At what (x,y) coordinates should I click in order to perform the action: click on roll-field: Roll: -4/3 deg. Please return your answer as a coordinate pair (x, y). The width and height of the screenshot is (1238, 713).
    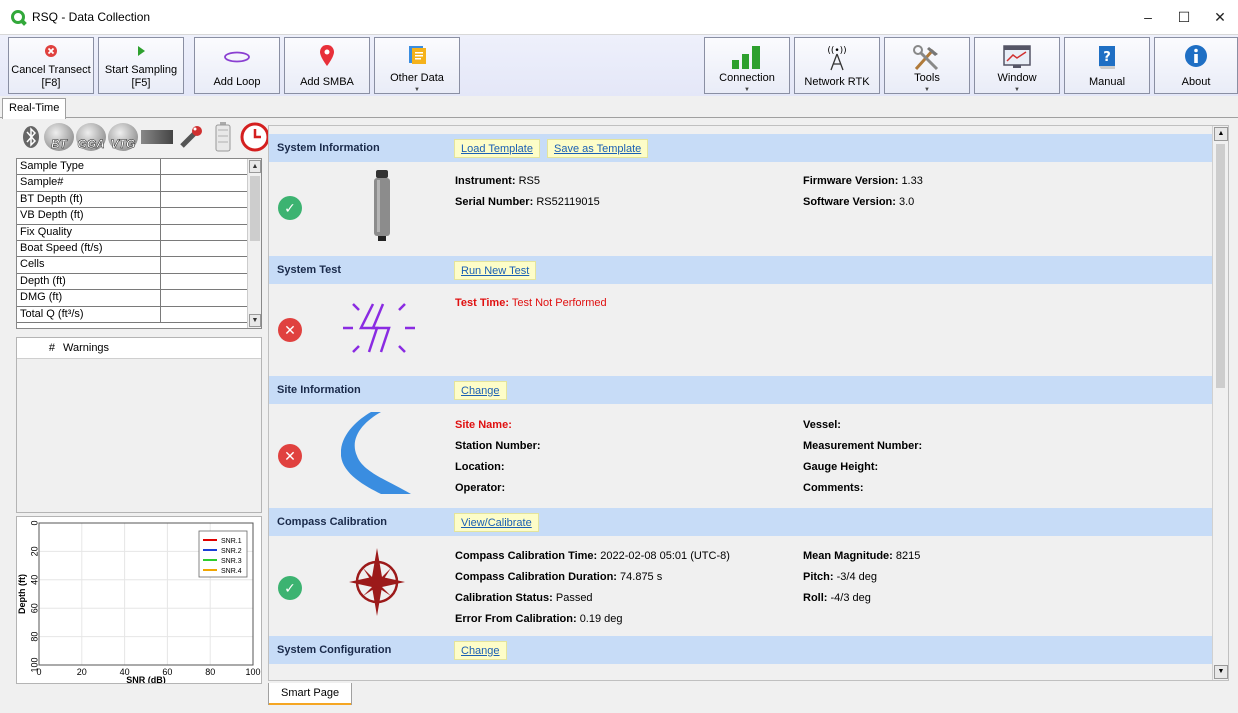
    Looking at the image, I should click on (837, 598).